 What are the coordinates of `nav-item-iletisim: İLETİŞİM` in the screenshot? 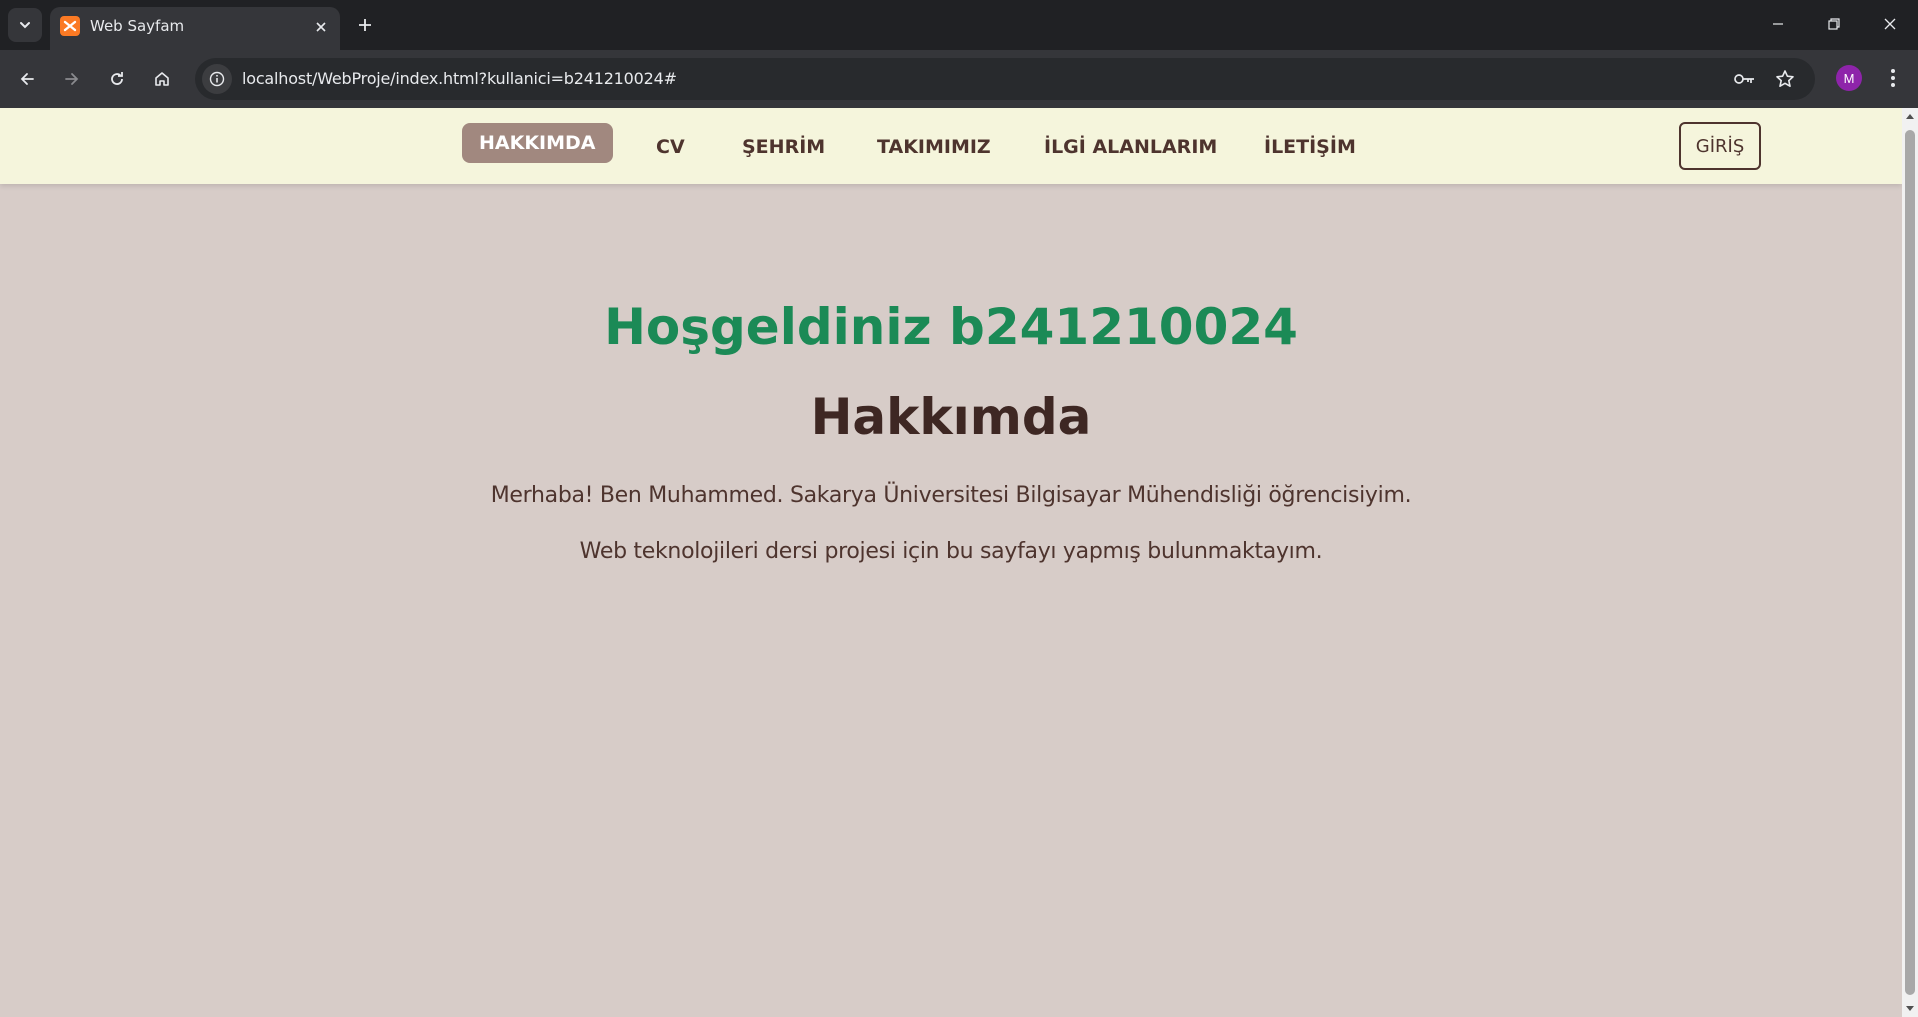 It's located at (1310, 147).